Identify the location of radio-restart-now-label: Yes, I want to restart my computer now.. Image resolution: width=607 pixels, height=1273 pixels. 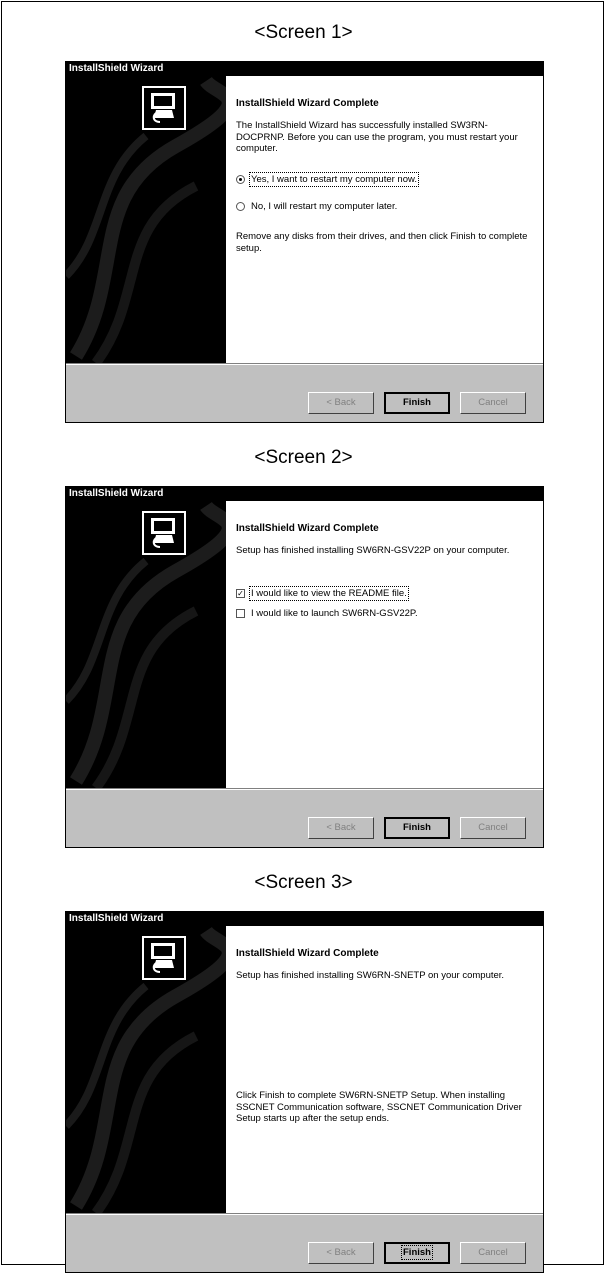
(334, 179).